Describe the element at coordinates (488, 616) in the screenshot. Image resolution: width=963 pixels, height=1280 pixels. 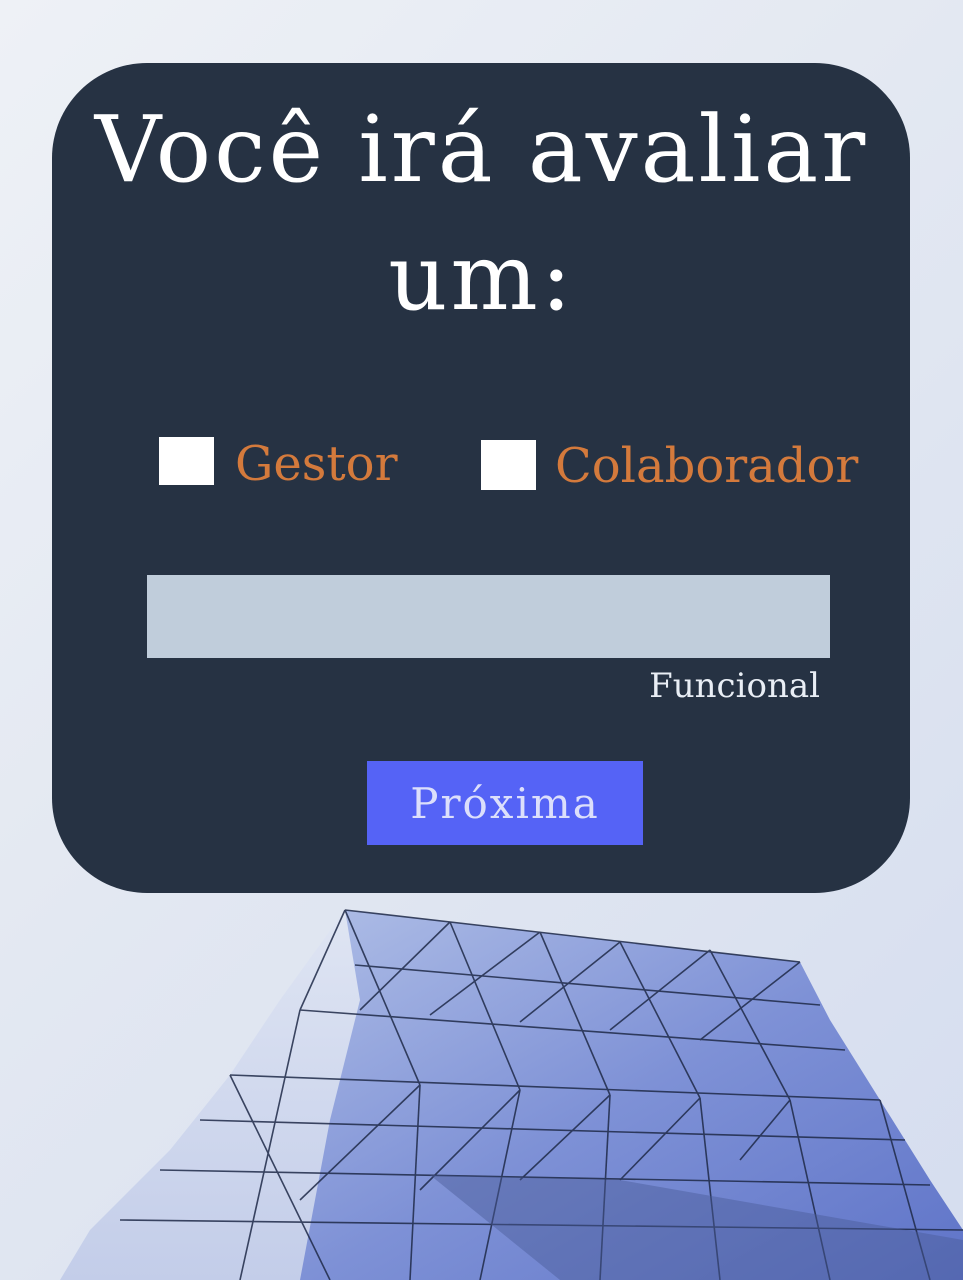
I see `funcional-input` at that location.